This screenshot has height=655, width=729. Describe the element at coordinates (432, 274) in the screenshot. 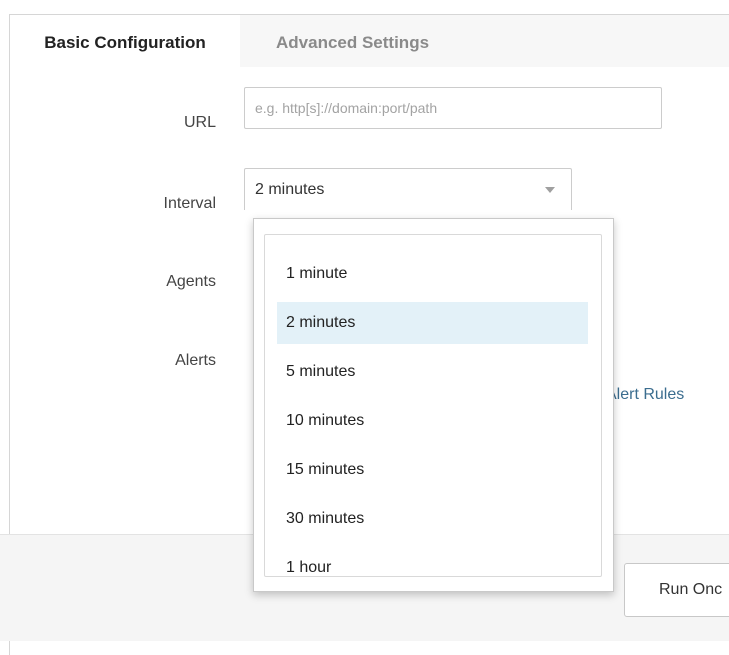

I see `interval-option: 1 minute` at that location.